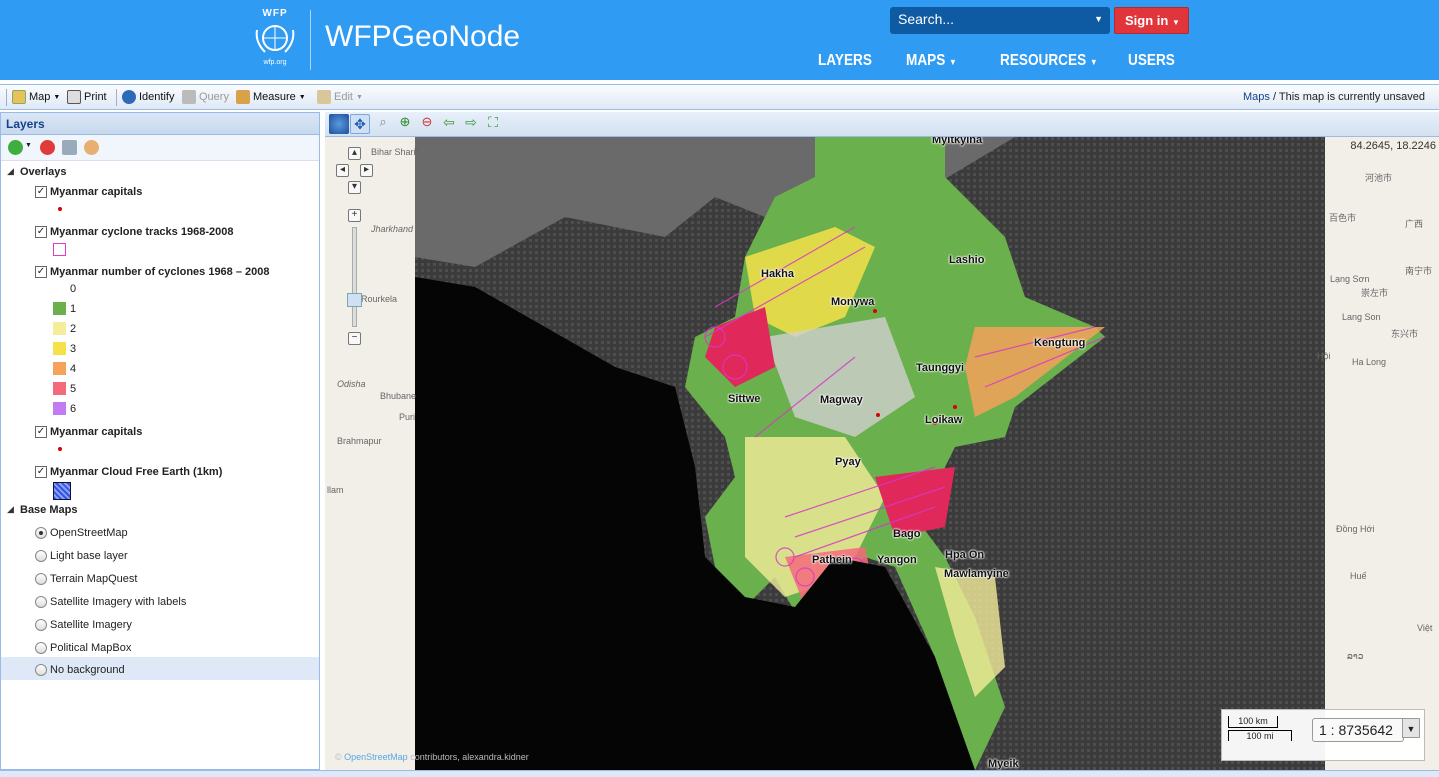  Describe the element at coordinates (160, 124) in the screenshot. I see `layers-panel-title: Layers` at that location.